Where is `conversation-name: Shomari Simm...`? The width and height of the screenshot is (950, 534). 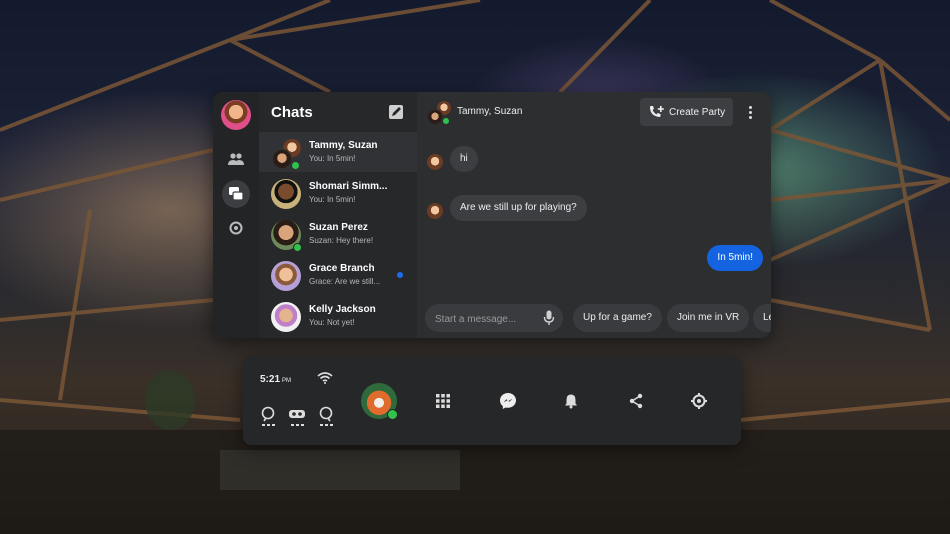 conversation-name: Shomari Simm... is located at coordinates (348, 186).